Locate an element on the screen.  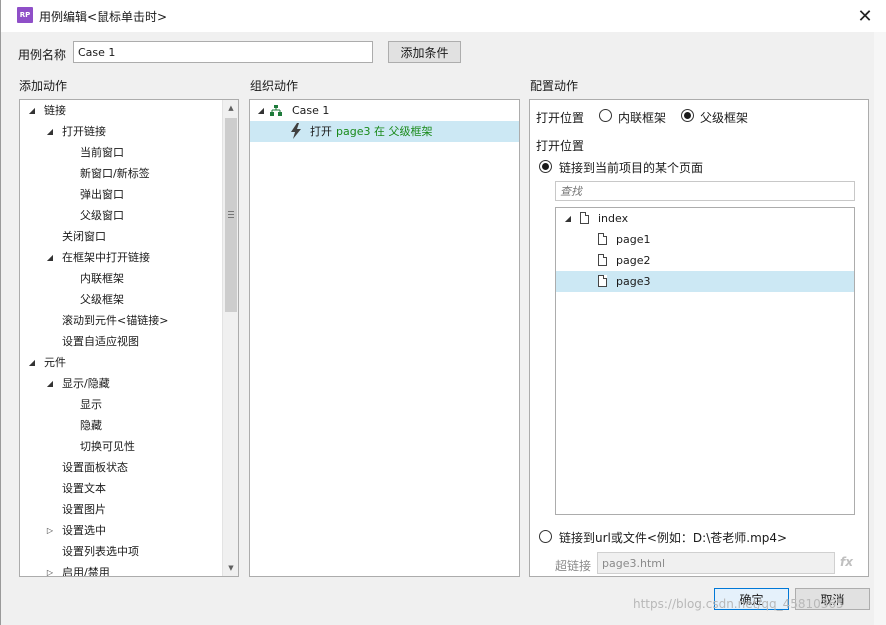
action-tree-item: 设置面板状态 is located at coordinates (95, 467).